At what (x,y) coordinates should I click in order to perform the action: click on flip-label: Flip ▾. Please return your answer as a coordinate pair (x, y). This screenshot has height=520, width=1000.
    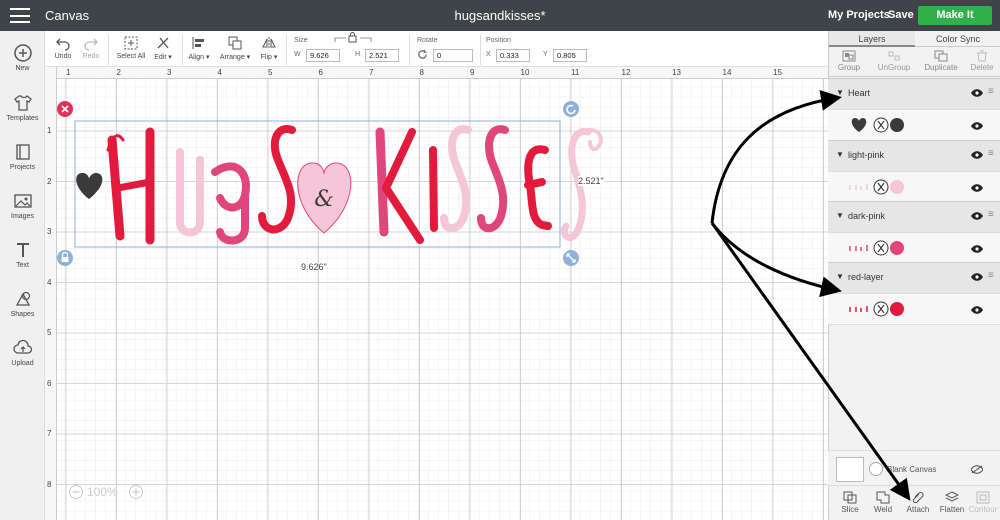
    Looking at the image, I should click on (269, 57).